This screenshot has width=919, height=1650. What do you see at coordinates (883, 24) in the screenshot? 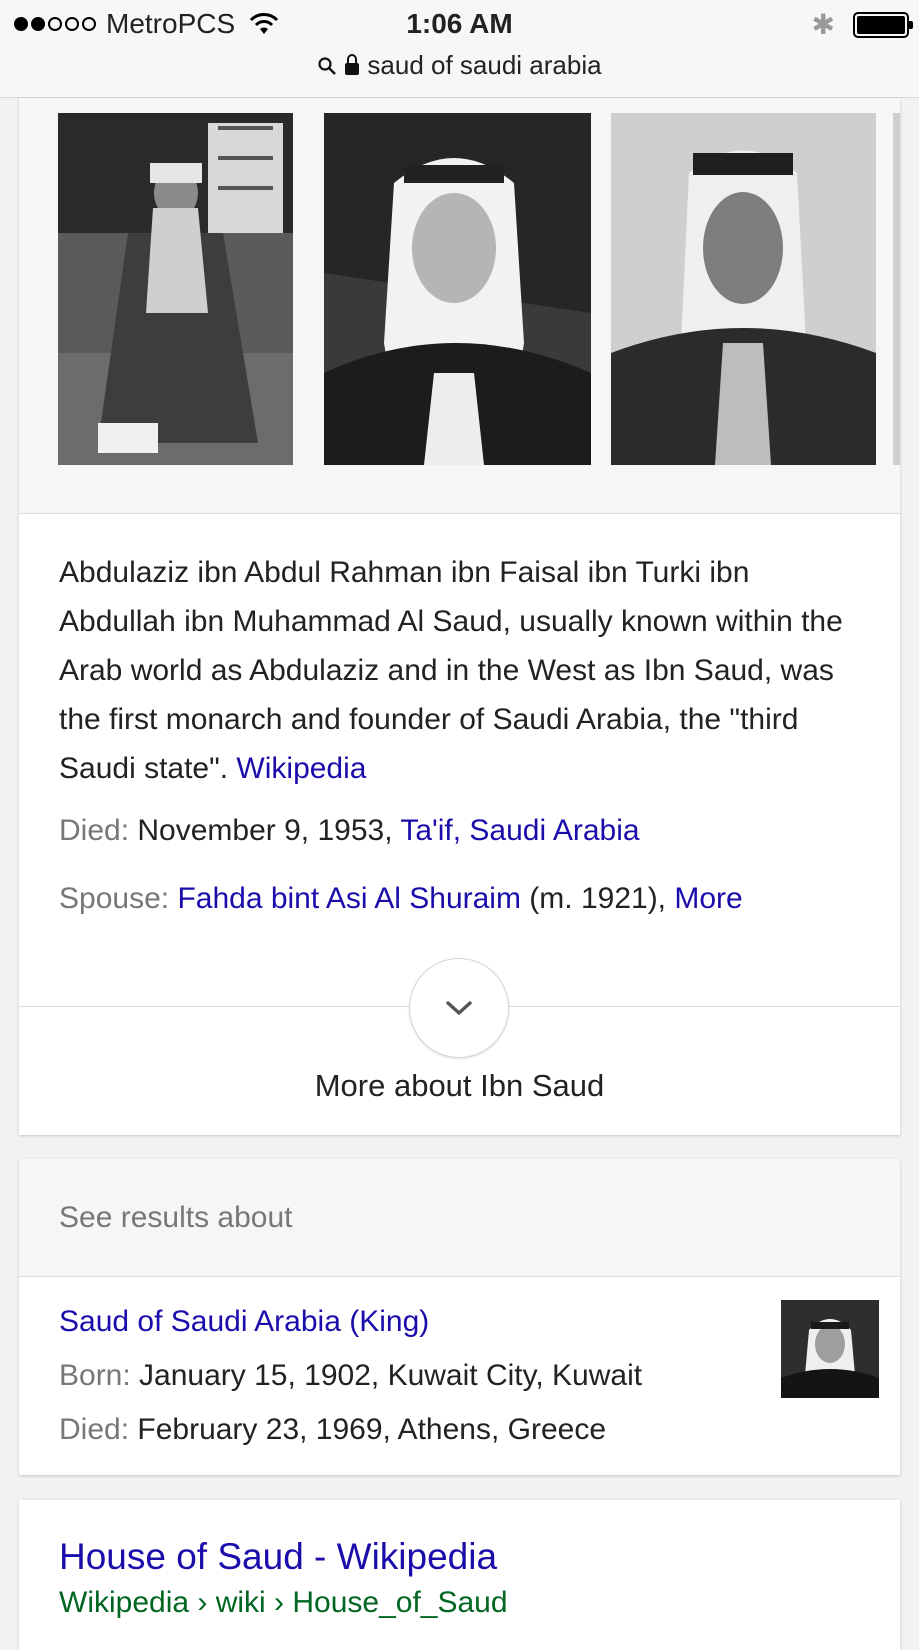
I see `battery-icon` at bounding box center [883, 24].